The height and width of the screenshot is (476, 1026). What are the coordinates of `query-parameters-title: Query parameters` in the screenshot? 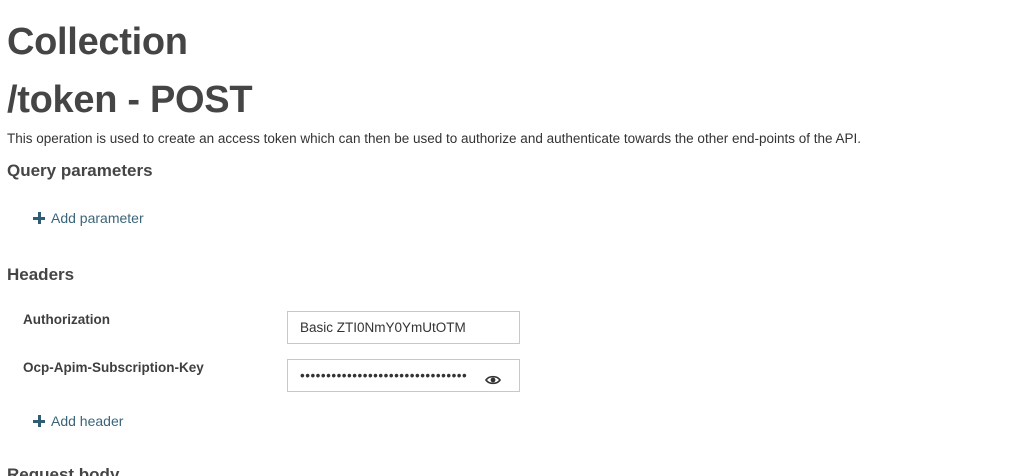 It's located at (80, 170).